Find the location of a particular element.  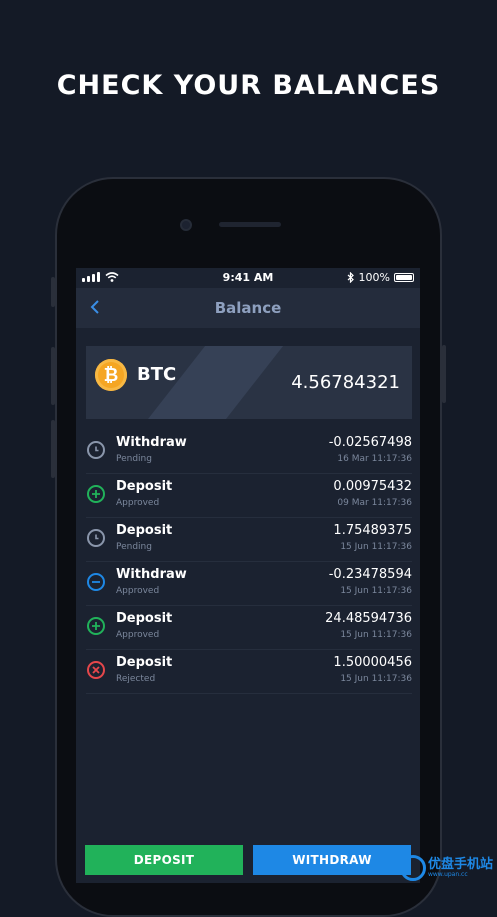

status-right: 100% is located at coordinates (380, 277).